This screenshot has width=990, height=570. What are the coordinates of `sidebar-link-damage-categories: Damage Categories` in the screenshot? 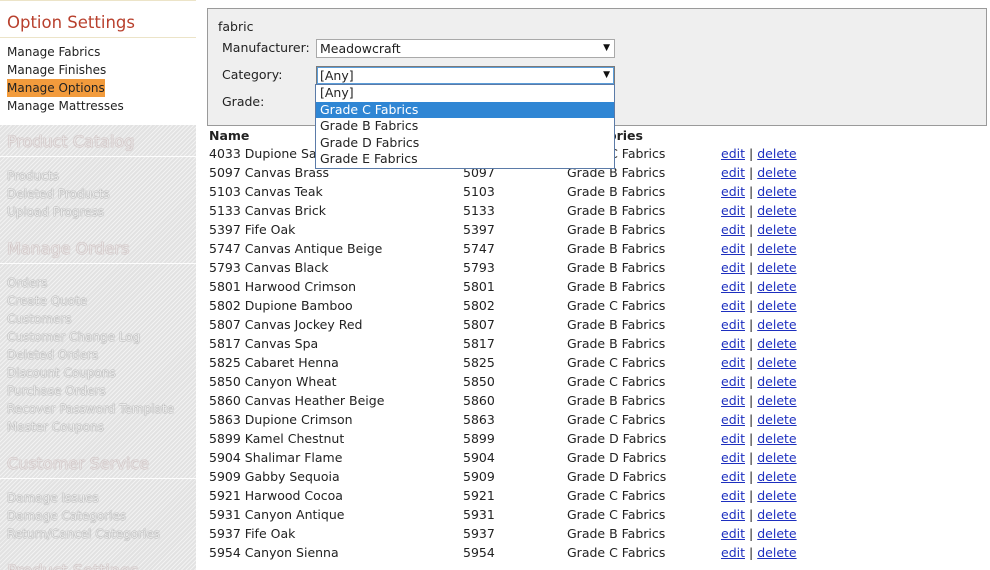 It's located at (98, 516).